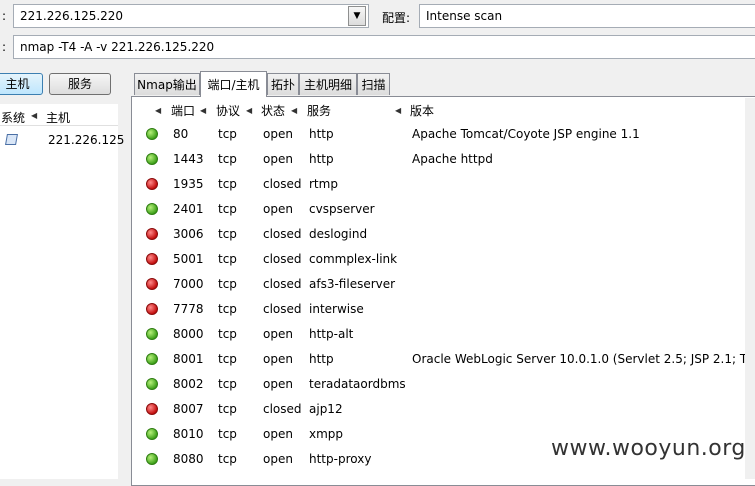  Describe the element at coordinates (448, 384) in the screenshot. I see `table-row: 8002 tcp open teradataordbms` at that location.